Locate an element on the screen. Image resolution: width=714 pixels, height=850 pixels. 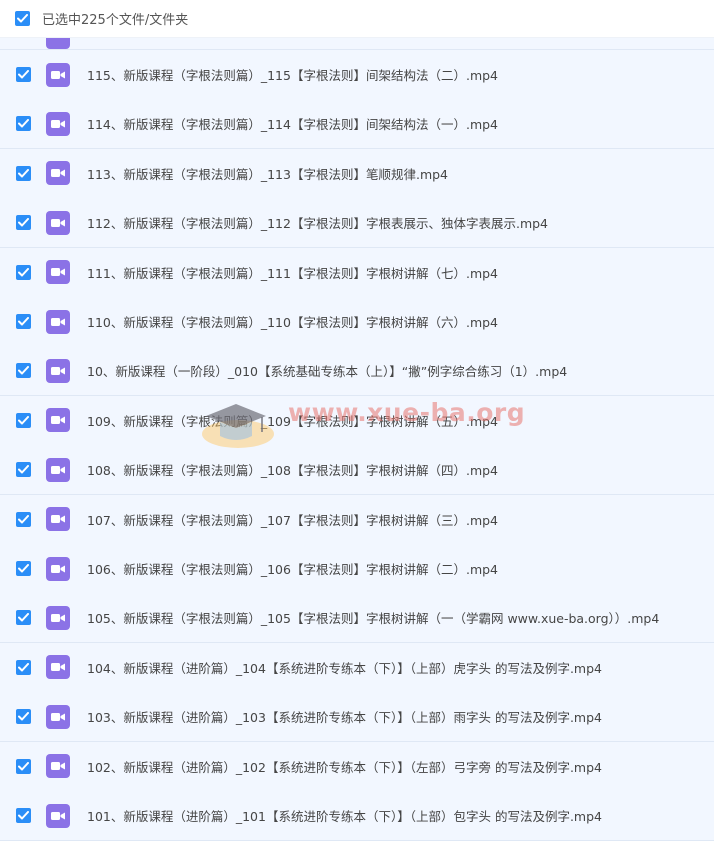
file-name: 115、新版课程（字根法则篇）_115【字根法则】间架结构法（二）.mp4 is located at coordinates (292, 74).